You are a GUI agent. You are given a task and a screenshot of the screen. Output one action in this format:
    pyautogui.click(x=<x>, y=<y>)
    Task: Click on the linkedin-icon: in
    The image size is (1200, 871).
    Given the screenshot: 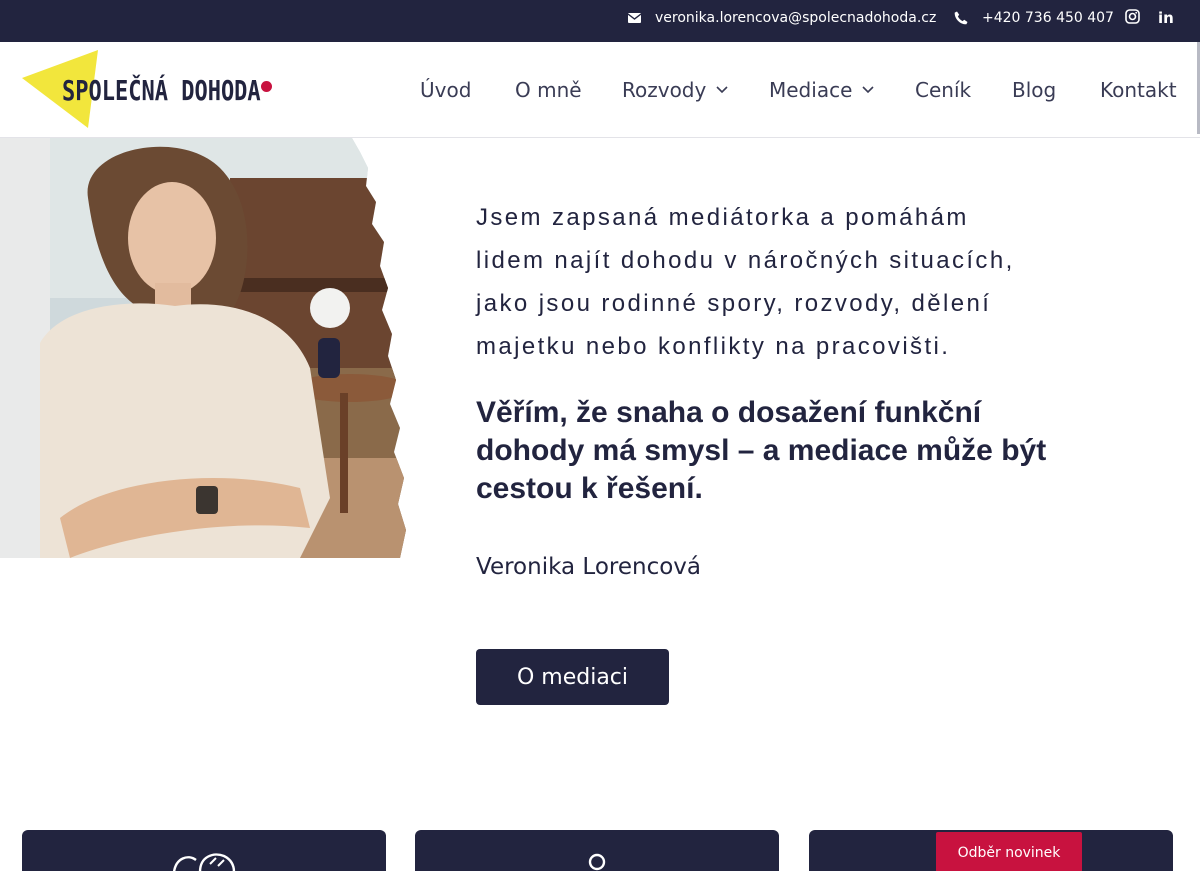 What is the action you would take?
    pyautogui.click(x=1166, y=18)
    